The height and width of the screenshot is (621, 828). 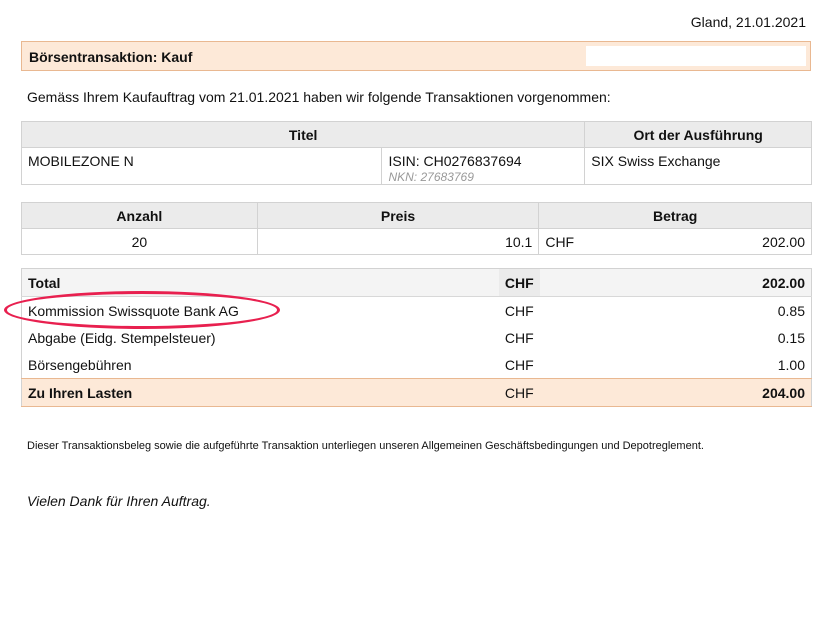 What do you see at coordinates (455, 161) in the screenshot?
I see `isin: ISIN: CH0276837694` at bounding box center [455, 161].